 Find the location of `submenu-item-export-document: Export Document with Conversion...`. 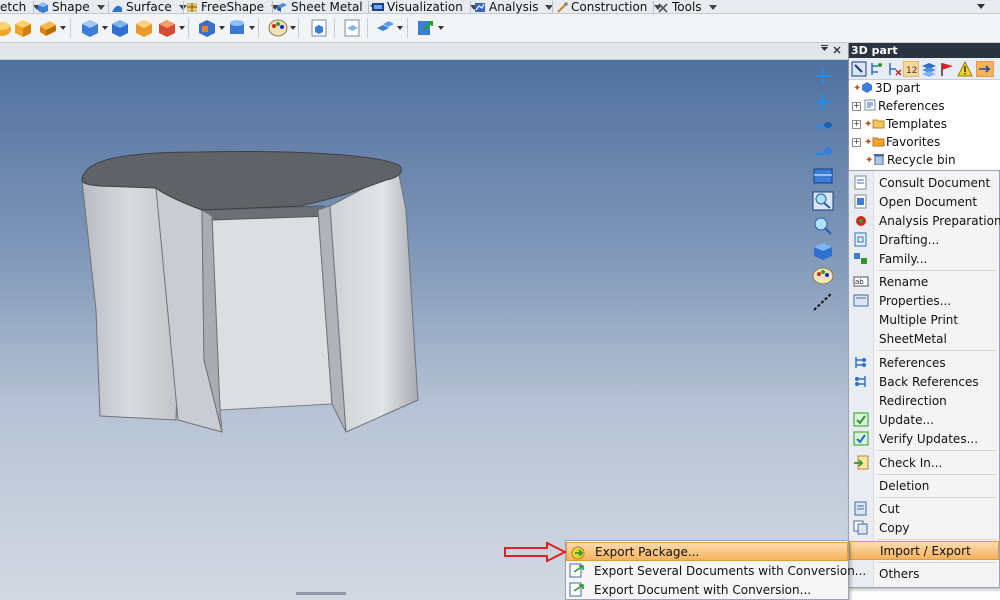

submenu-item-export-document: Export Document with Conversion... is located at coordinates (707, 589).